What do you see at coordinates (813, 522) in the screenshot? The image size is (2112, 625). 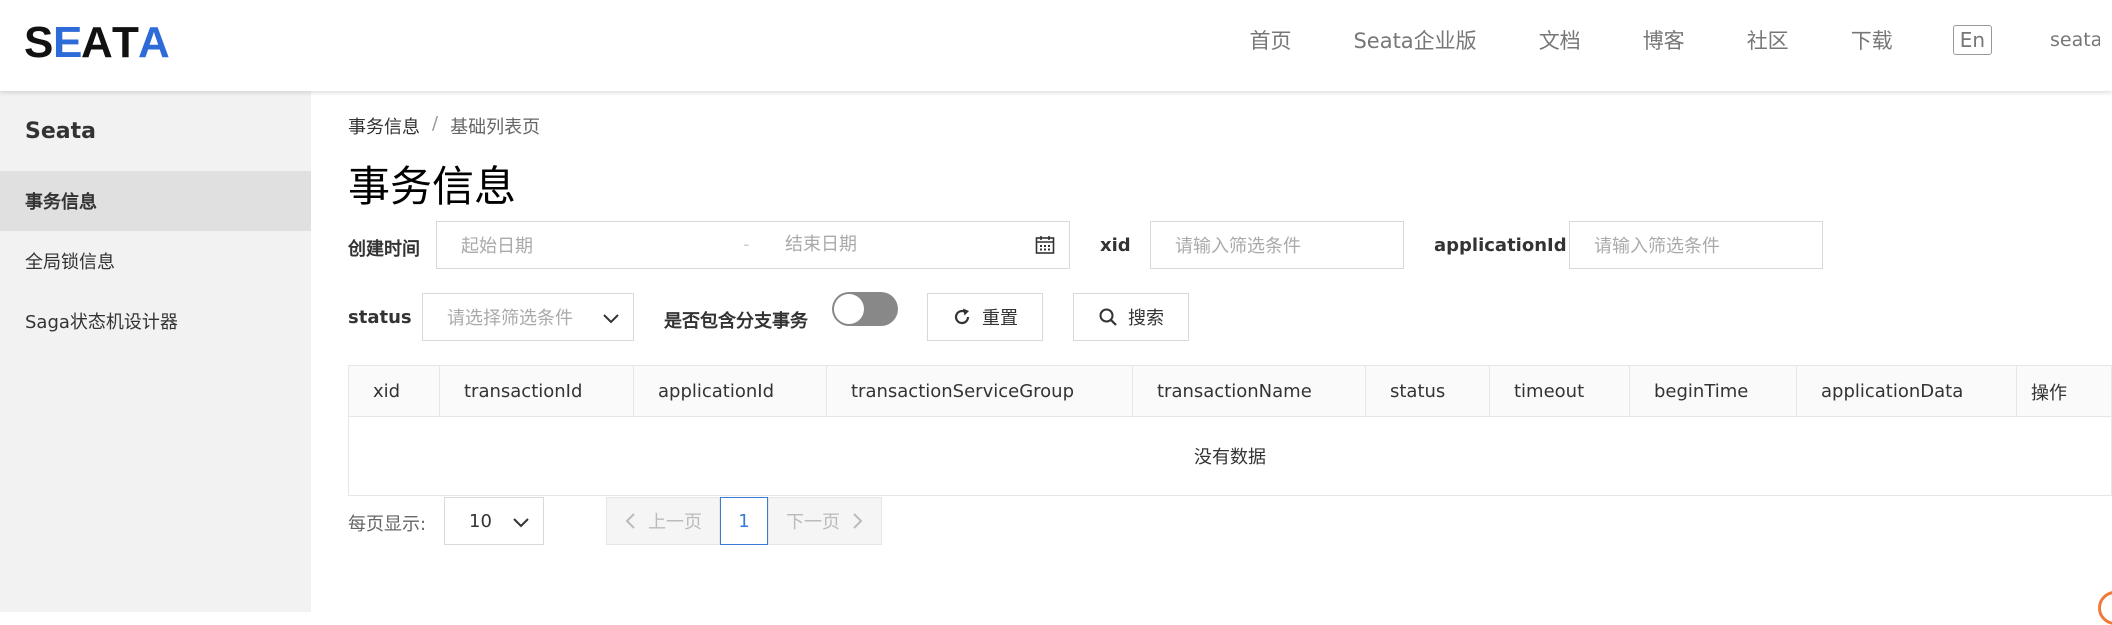 I see `next-page-label: 下一页` at bounding box center [813, 522].